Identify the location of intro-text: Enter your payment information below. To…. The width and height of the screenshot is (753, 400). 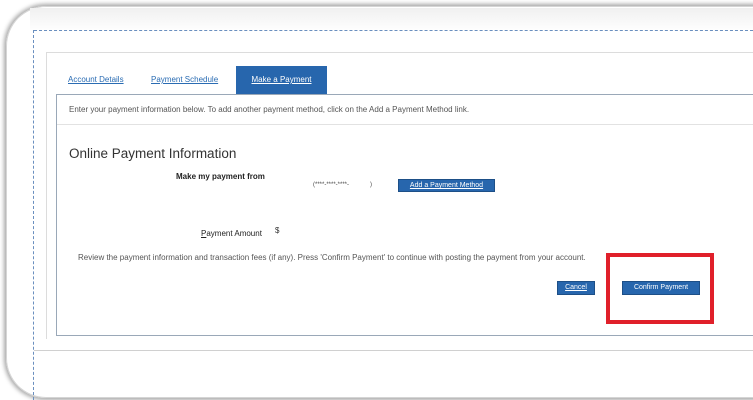
(269, 109).